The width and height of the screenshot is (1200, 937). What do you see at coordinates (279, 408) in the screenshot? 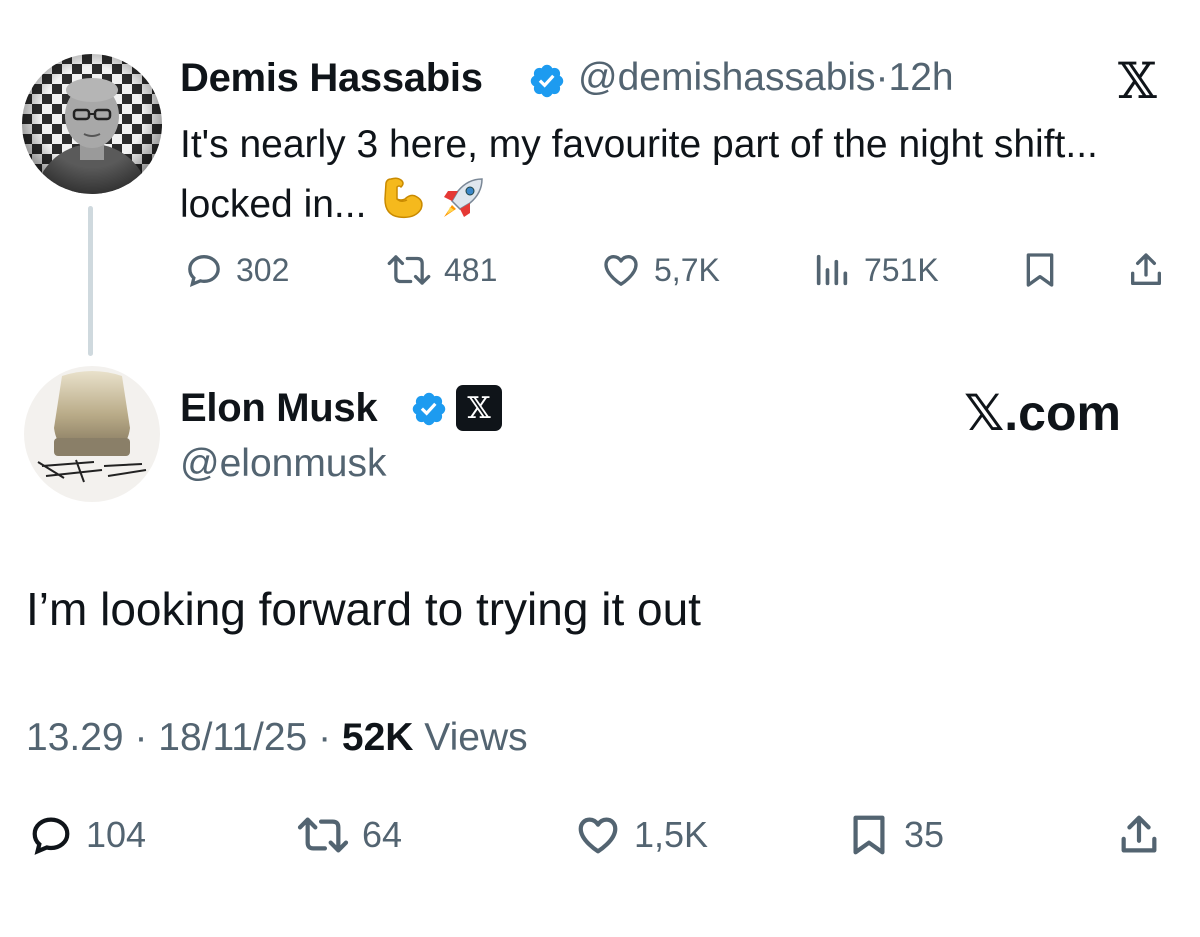
I see `author-name: Elon Musk` at bounding box center [279, 408].